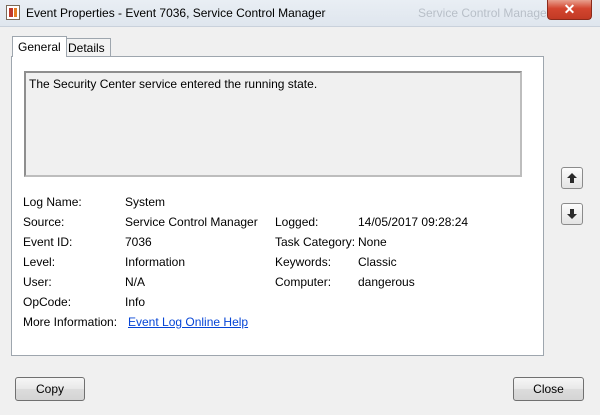 The image size is (600, 415). What do you see at coordinates (386, 282) in the screenshot?
I see `computer-value: dangerous` at bounding box center [386, 282].